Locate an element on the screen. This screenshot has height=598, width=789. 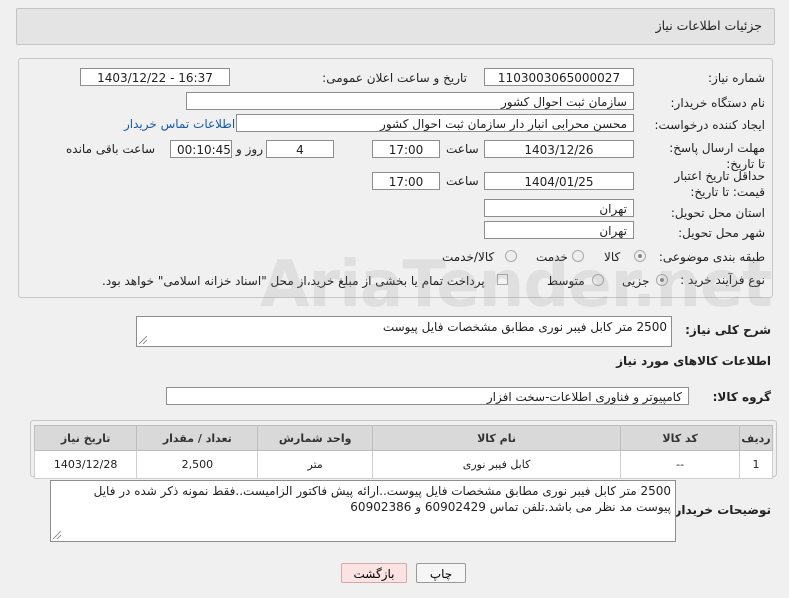
cell-quantity: 2,500 is located at coordinates (197, 464).